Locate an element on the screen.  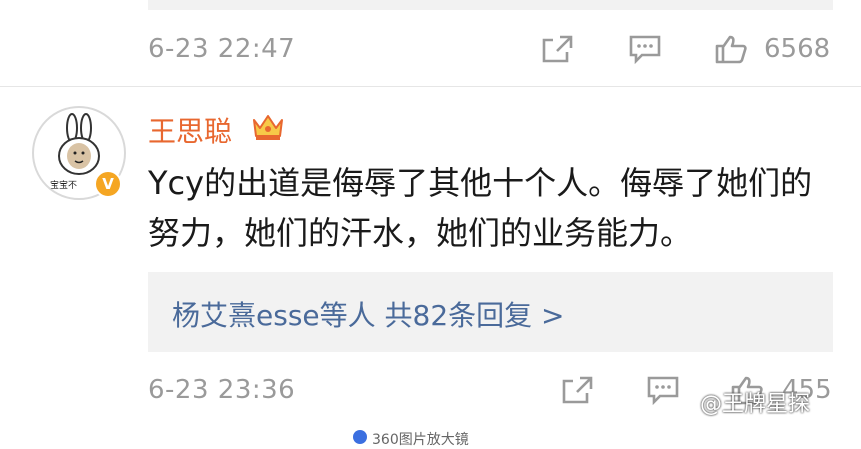
like-count: 6568 is located at coordinates (797, 49).